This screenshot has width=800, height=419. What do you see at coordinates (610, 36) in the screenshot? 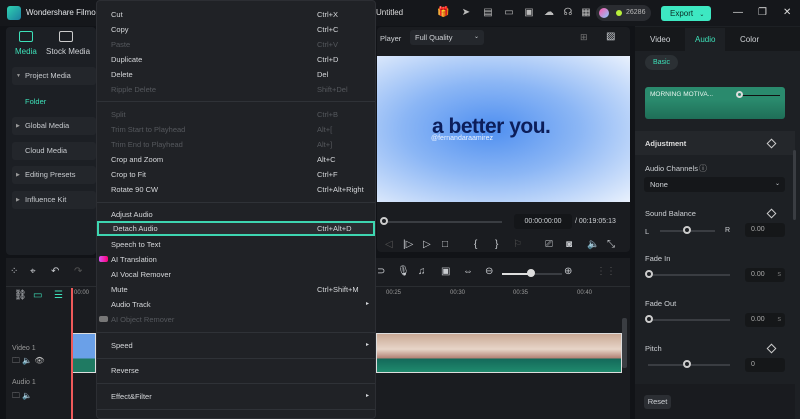
I see `snapshot-view-icon: ▨` at bounding box center [610, 36].